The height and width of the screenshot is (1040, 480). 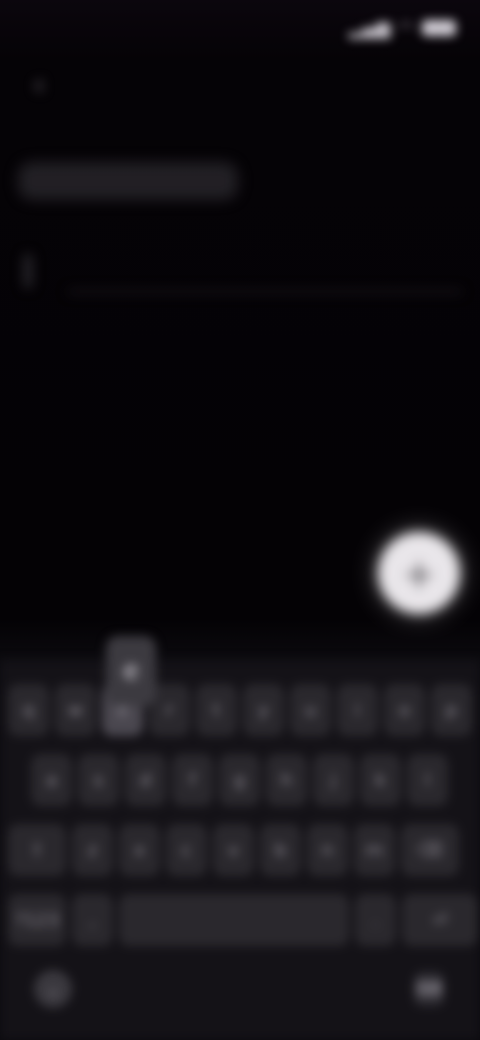 What do you see at coordinates (92, 920) in the screenshot?
I see `comma-key: ,` at bounding box center [92, 920].